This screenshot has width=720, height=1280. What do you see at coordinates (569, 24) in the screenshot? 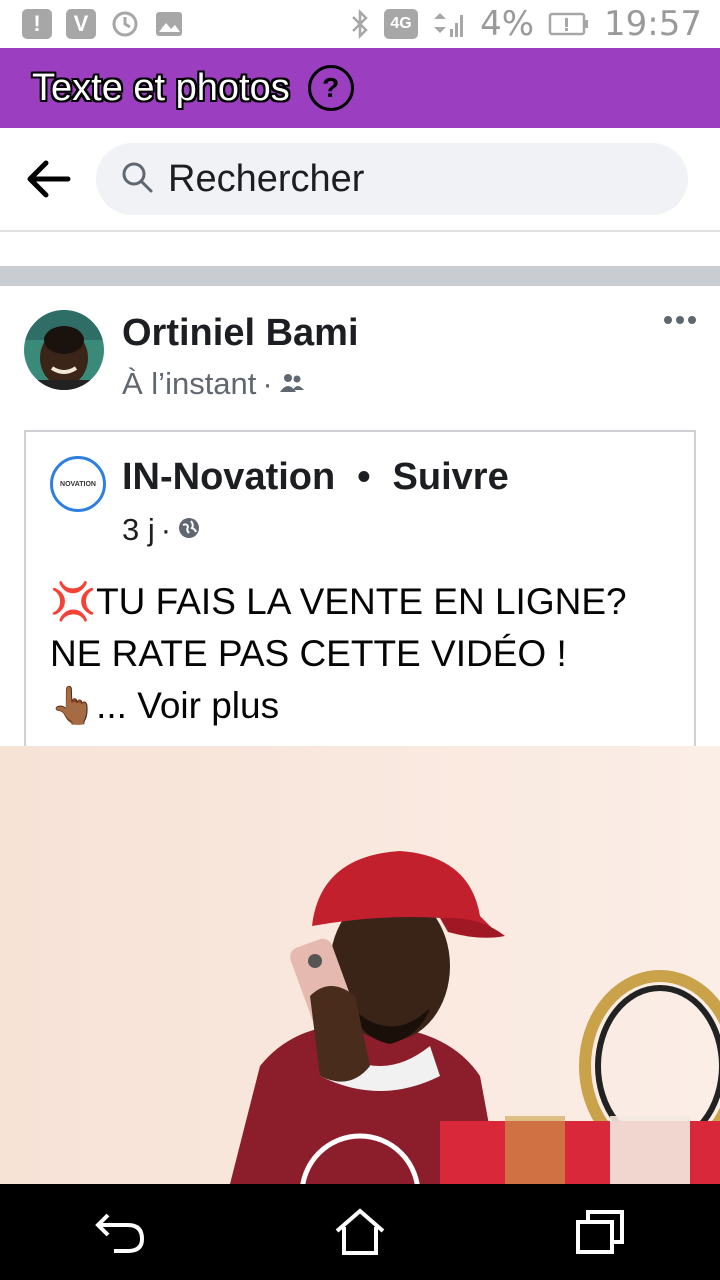
I see `battery-icon` at bounding box center [569, 24].